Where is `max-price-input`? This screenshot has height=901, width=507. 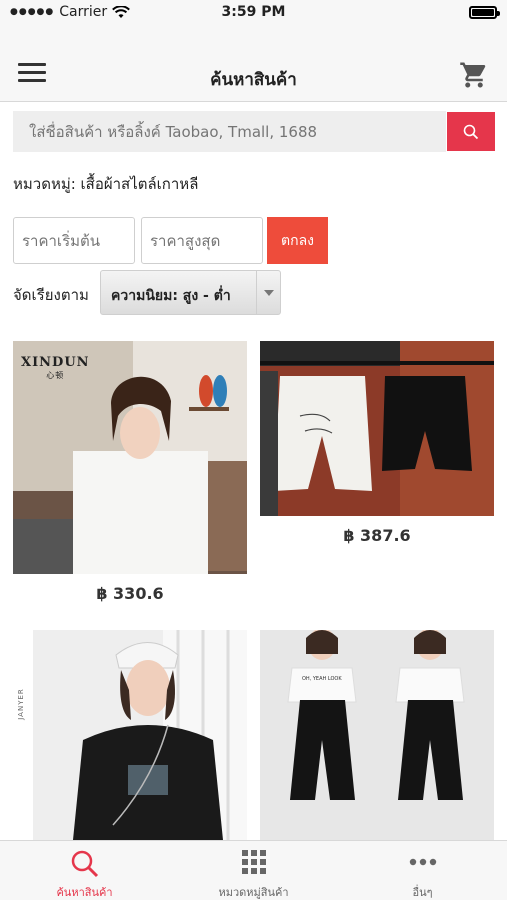
max-price-input is located at coordinates (202, 240).